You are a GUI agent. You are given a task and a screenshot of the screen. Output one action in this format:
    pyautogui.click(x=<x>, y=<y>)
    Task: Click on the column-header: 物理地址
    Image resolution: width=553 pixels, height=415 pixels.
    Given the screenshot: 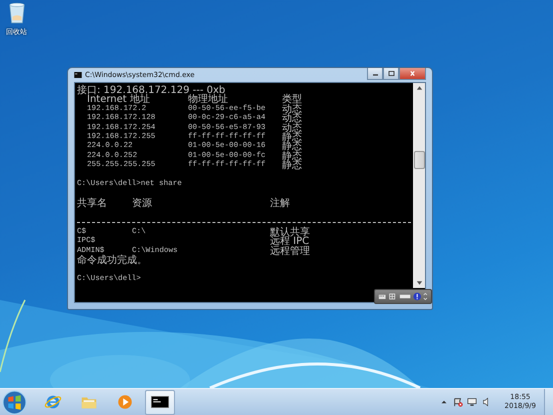 What is the action you would take?
    pyautogui.click(x=208, y=100)
    